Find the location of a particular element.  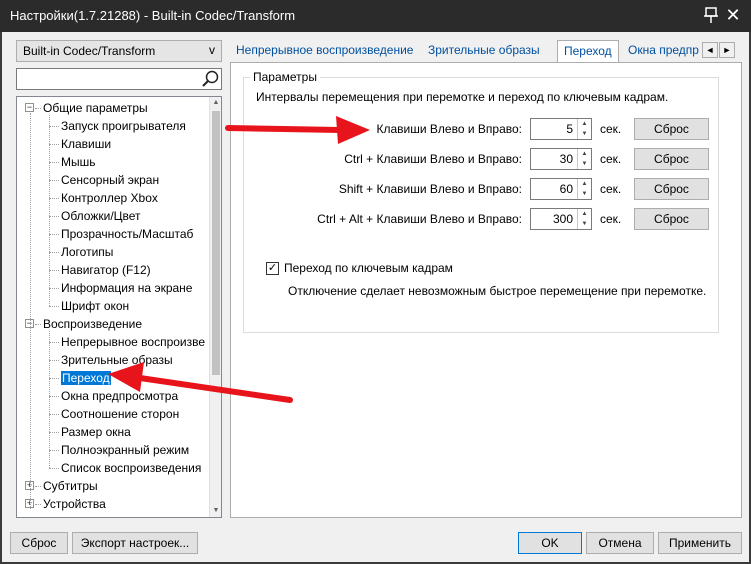

group-title: Параметры is located at coordinates (285, 77).